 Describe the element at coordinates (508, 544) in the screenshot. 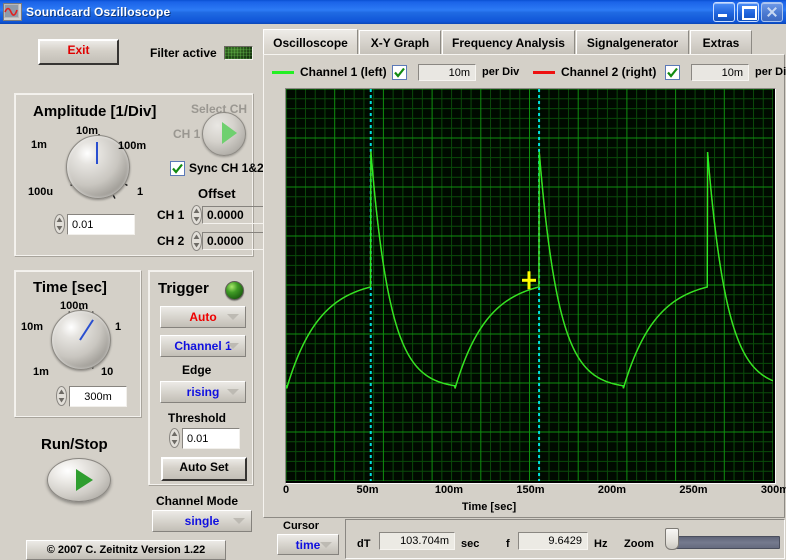

I see `frequency-label: f` at that location.